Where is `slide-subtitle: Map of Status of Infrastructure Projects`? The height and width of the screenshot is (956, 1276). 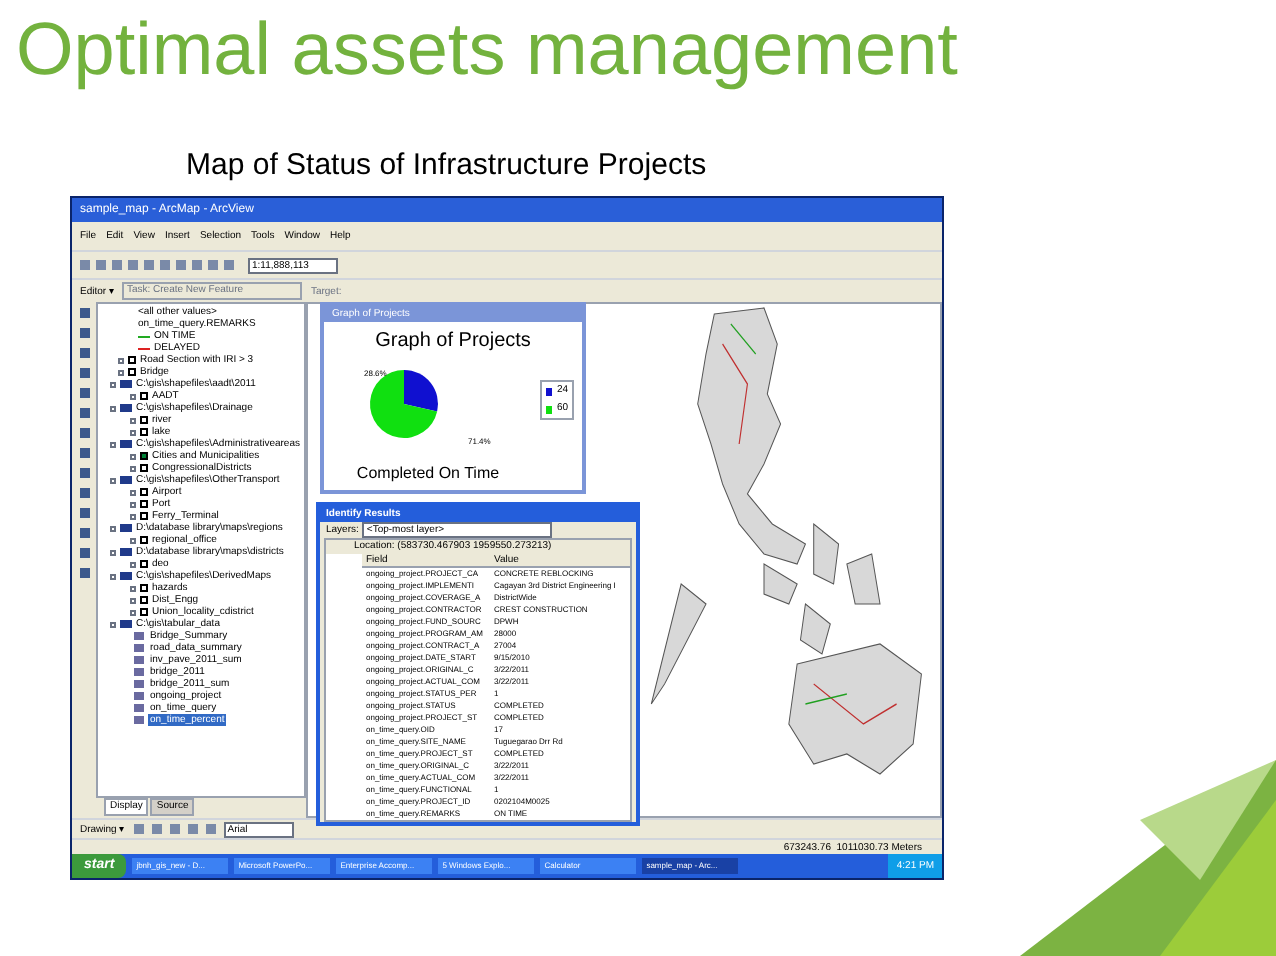
slide-subtitle: Map of Status of Infrastructure Projects is located at coordinates (447, 166).